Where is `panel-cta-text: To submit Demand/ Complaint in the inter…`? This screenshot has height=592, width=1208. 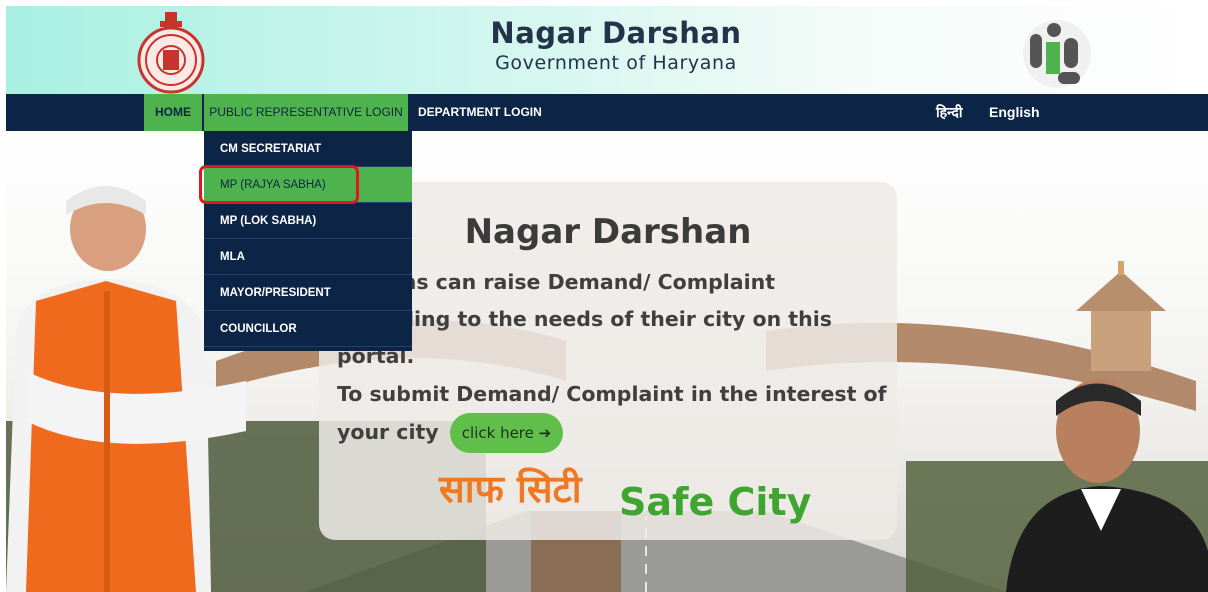 panel-cta-text: To submit Demand/ Complaint in the inter… is located at coordinates (614, 414).